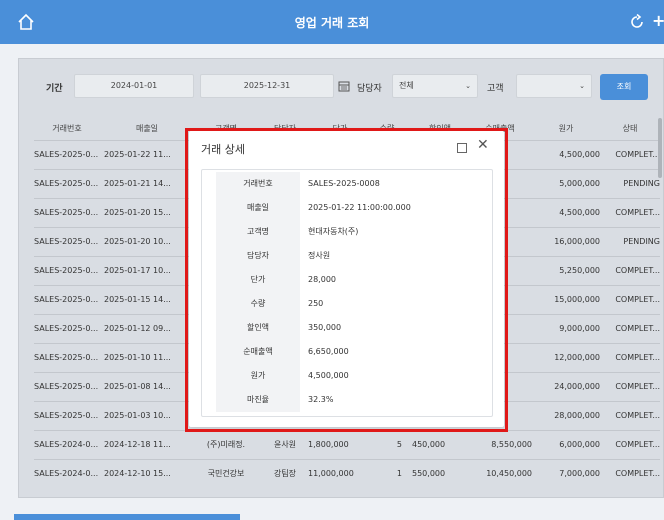 This screenshot has height=520, width=664. What do you see at coordinates (145, 129) in the screenshot?
I see `col-header: 매출일` at bounding box center [145, 129].